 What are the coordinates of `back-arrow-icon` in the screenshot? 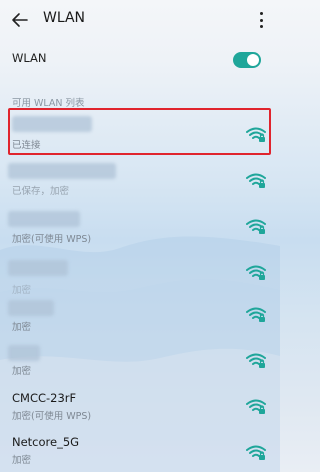 It's located at (20, 20).